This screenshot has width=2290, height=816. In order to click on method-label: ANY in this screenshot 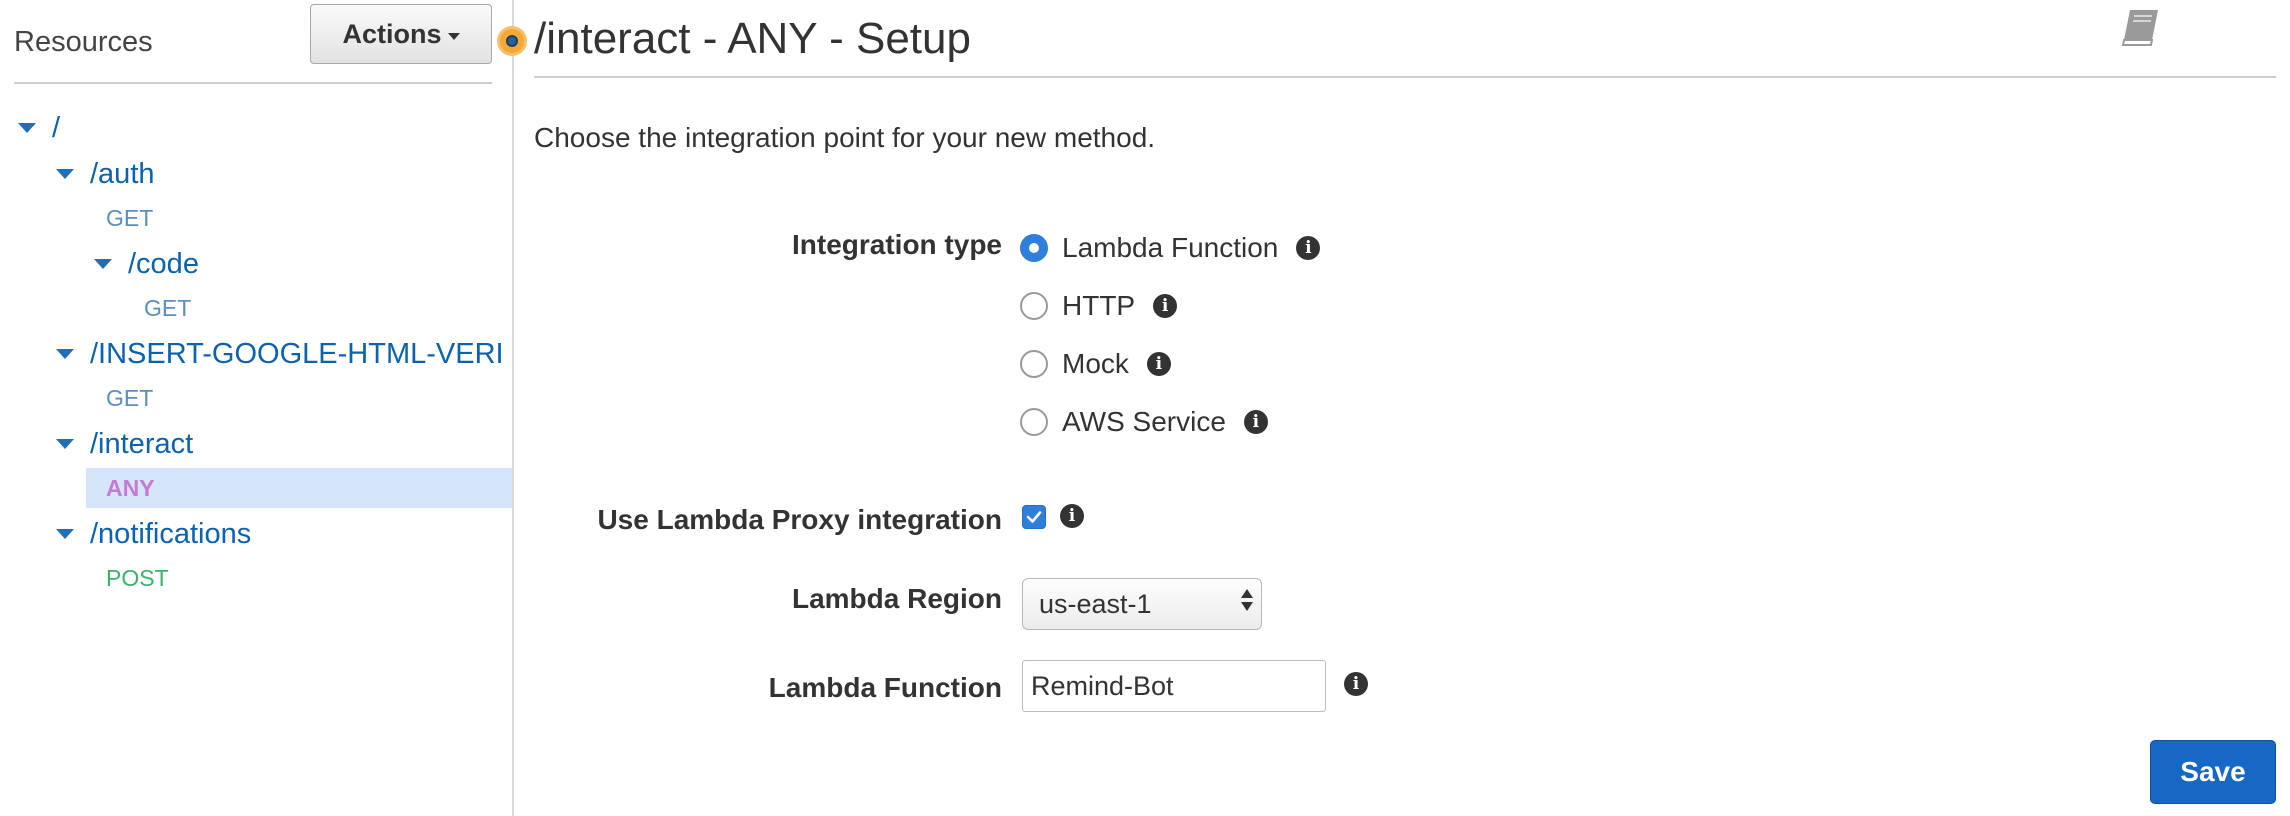, I will do `click(130, 488)`.